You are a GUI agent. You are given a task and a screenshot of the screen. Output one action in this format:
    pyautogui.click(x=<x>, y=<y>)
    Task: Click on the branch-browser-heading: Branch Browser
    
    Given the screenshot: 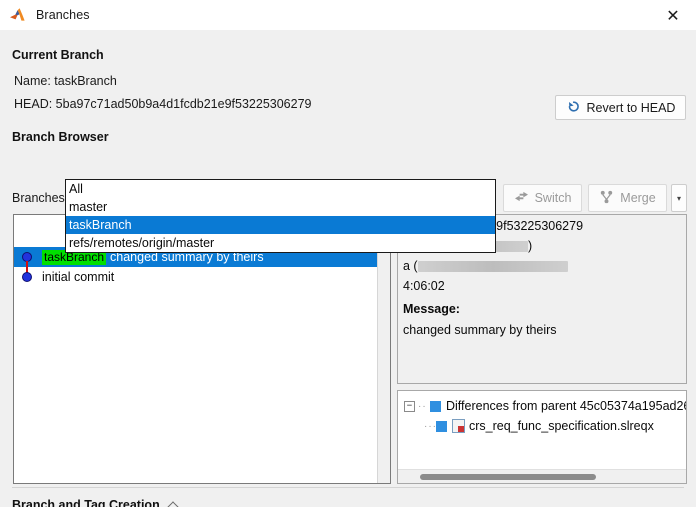 What is the action you would take?
    pyautogui.click(x=60, y=137)
    